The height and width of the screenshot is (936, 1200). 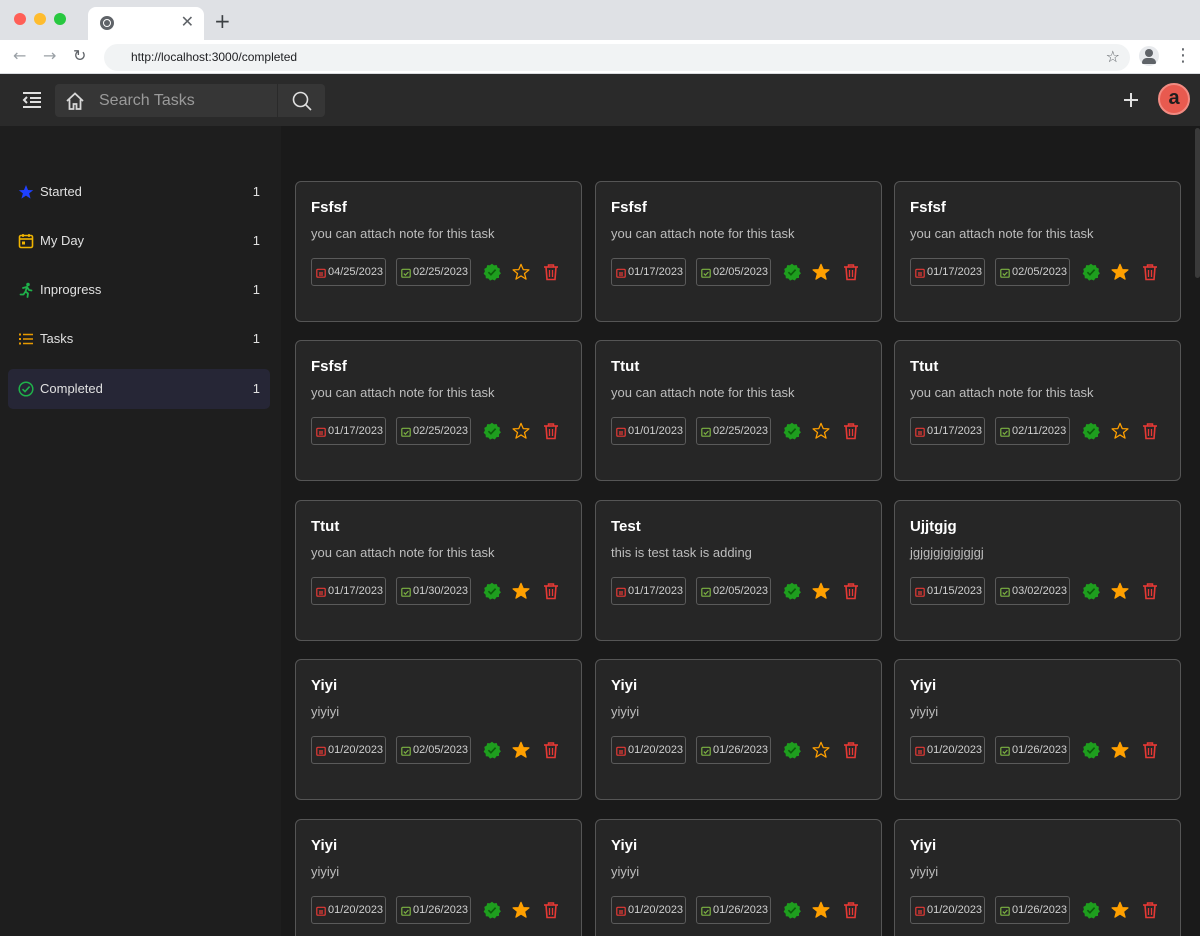 What do you see at coordinates (139, 339) in the screenshot?
I see `sidebar-item-tasks: Tasks 1` at bounding box center [139, 339].